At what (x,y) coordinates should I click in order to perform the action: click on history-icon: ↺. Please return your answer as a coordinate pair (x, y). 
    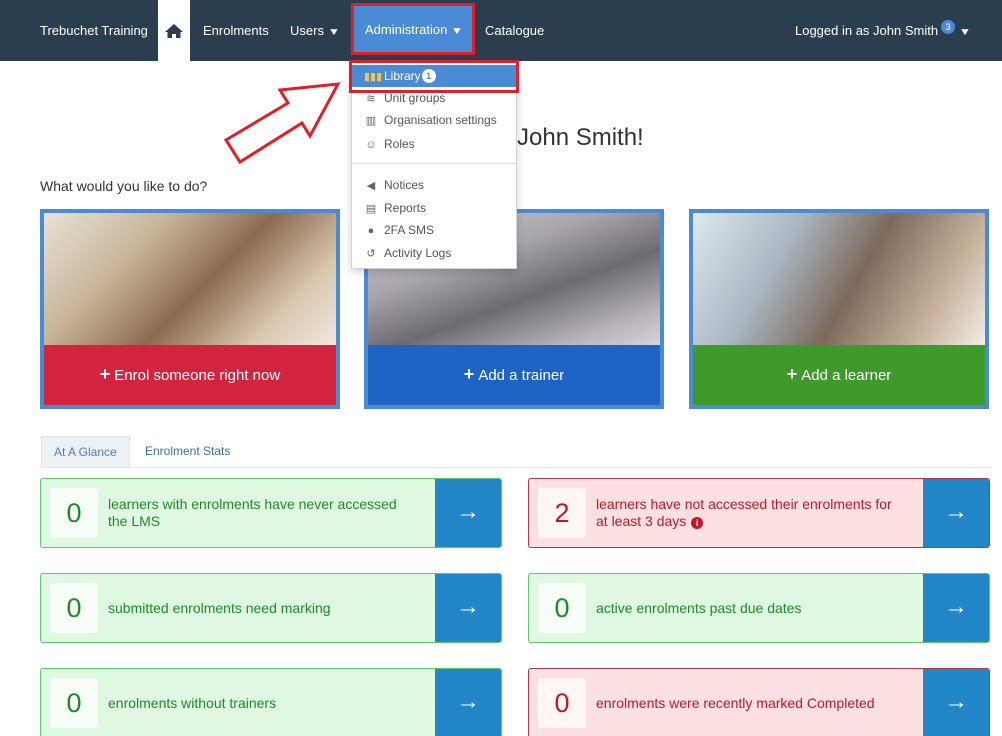
    Looking at the image, I should click on (371, 254).